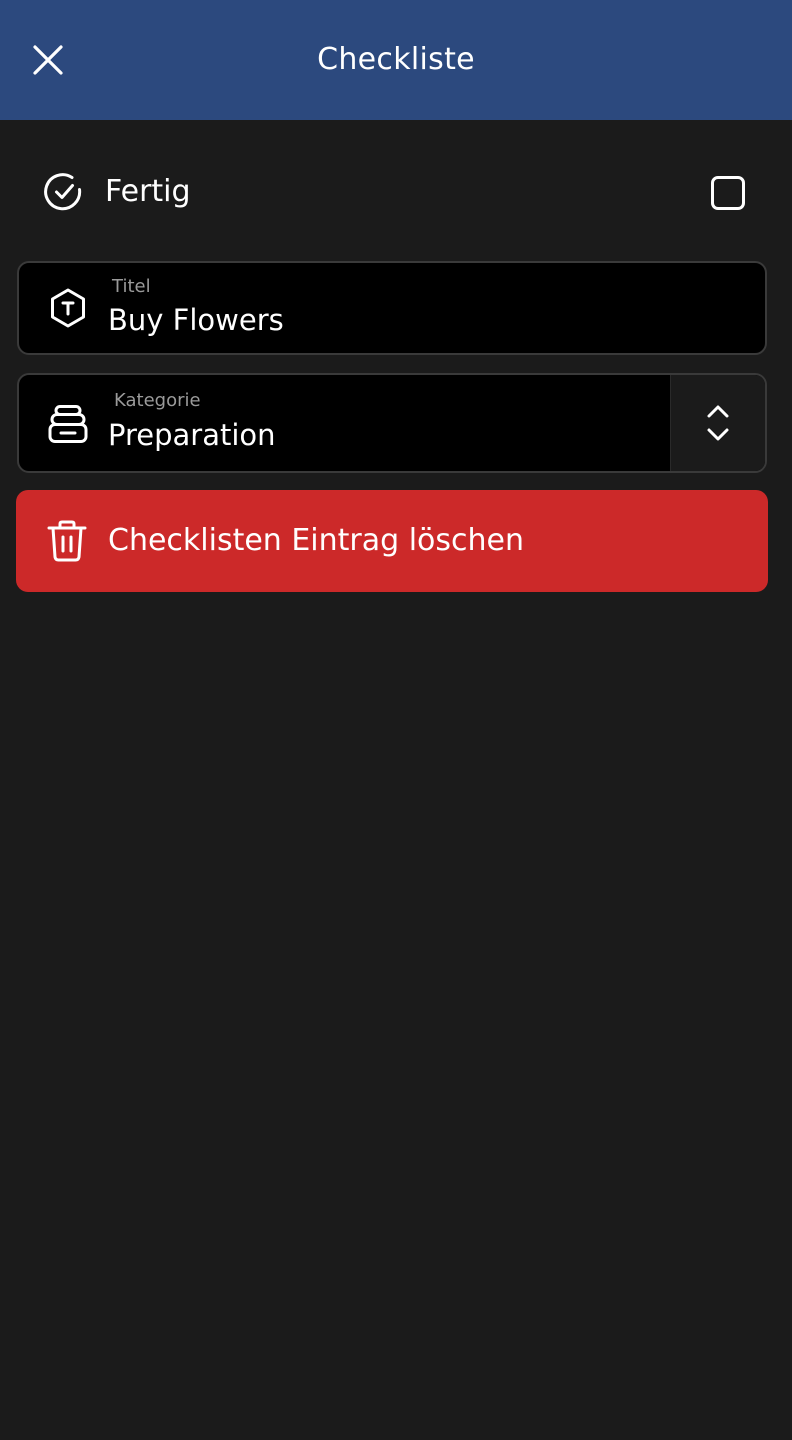 The height and width of the screenshot is (1440, 792). I want to click on page-title: Checkliste, so click(396, 59).